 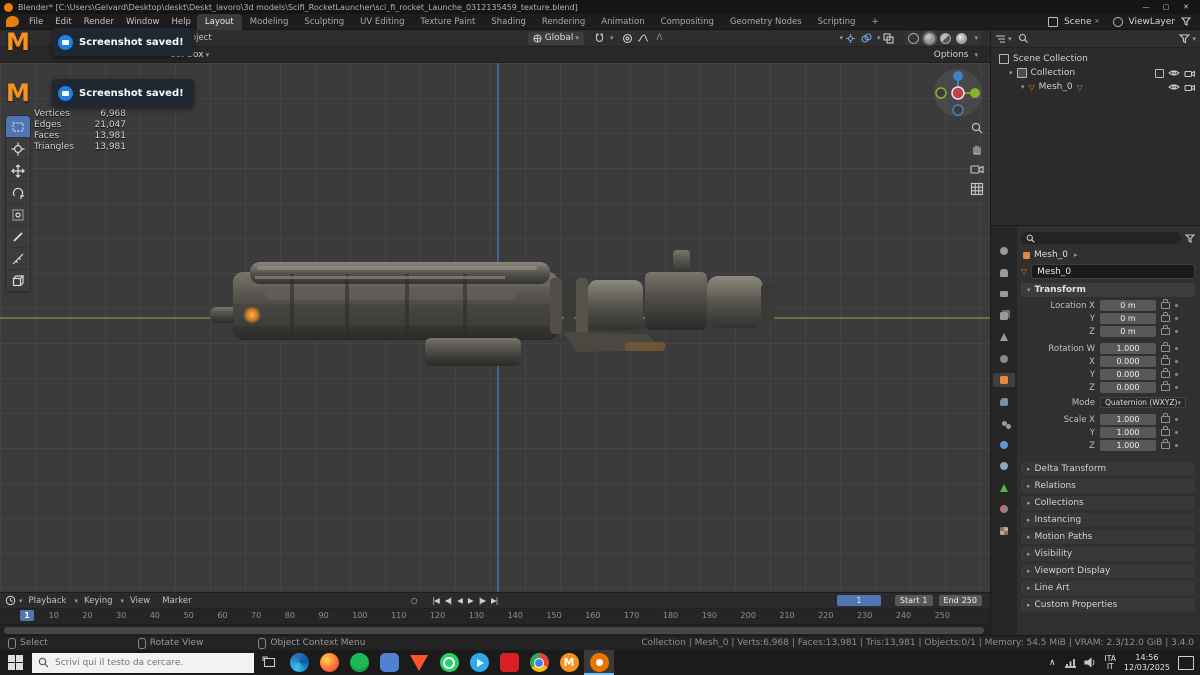 What do you see at coordinates (1004, 380) in the screenshot?
I see `tab-object-icon` at bounding box center [1004, 380].